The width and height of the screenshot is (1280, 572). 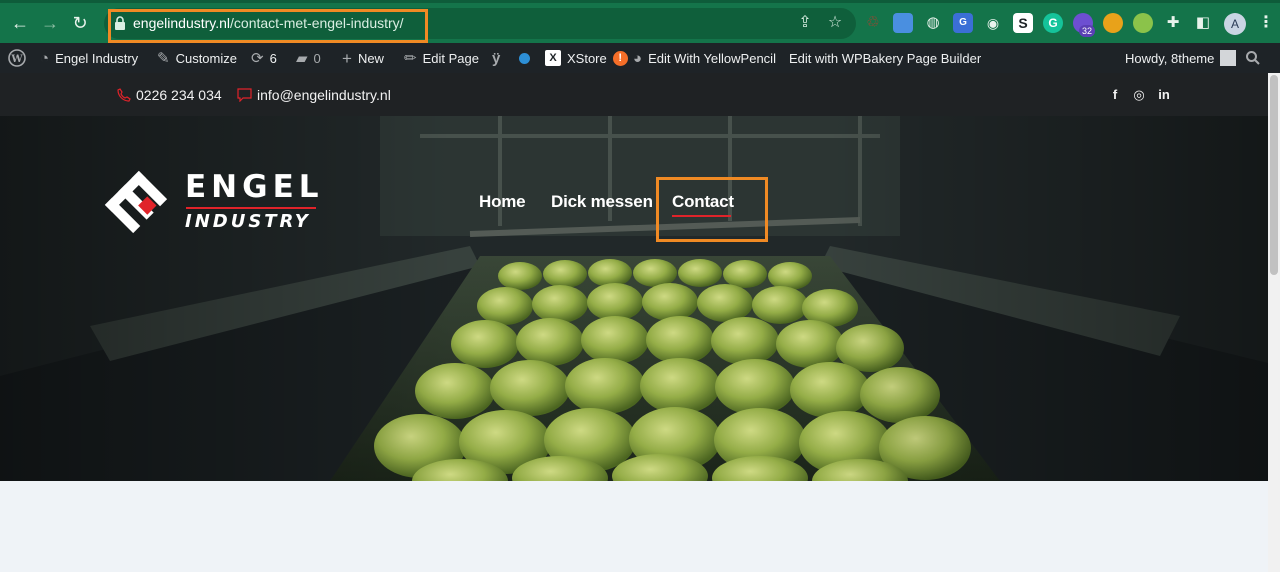 I want to click on xstore-icon: X, so click(x=553, y=58).